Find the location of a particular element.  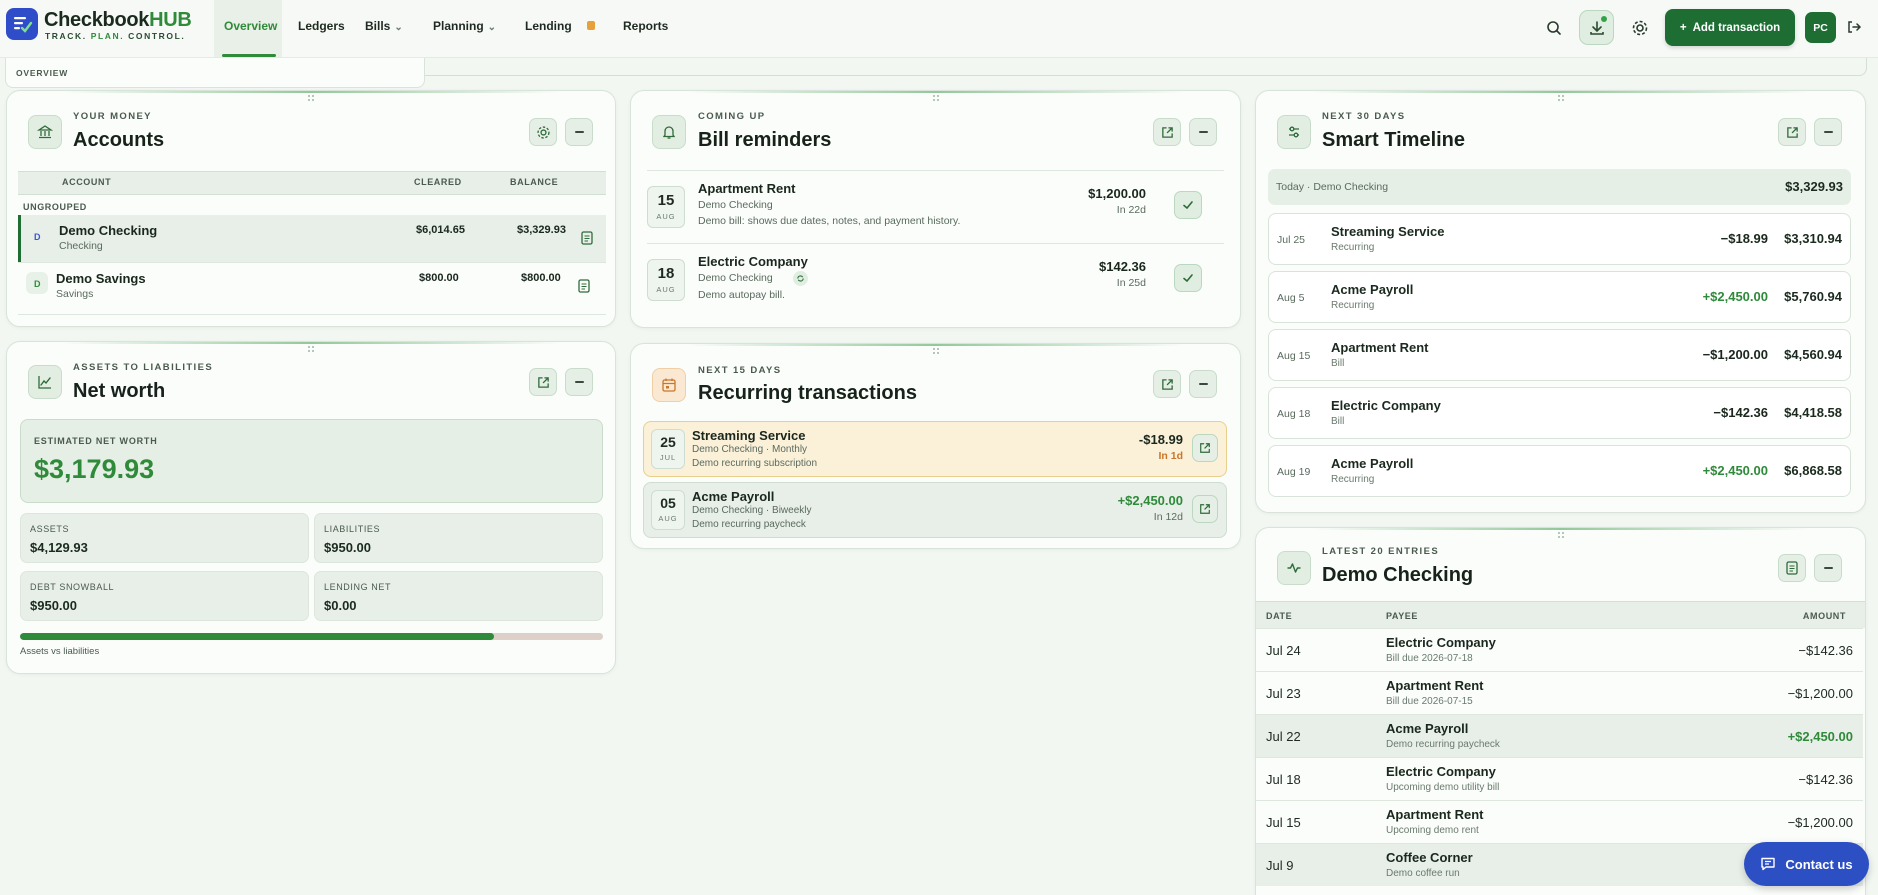

bill-amount: $142.36 is located at coordinates (1122, 266).